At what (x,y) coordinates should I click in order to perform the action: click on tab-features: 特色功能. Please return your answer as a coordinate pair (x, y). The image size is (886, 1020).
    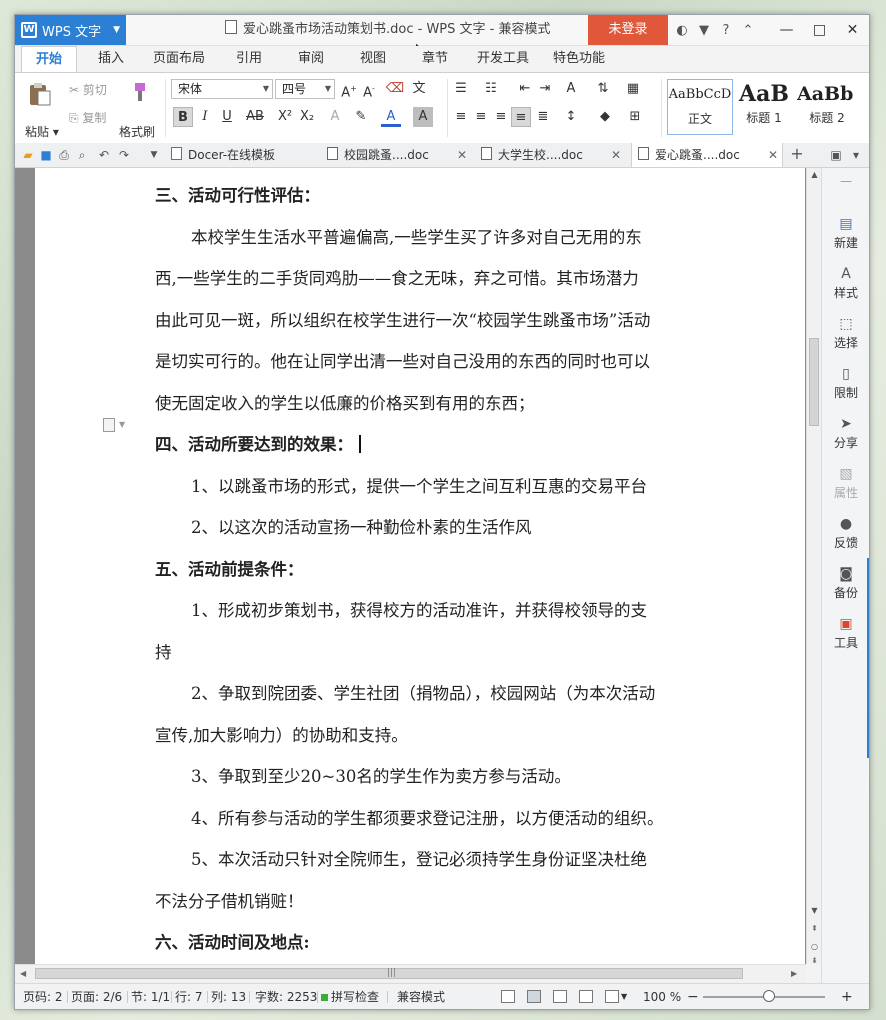
    Looking at the image, I should click on (579, 59).